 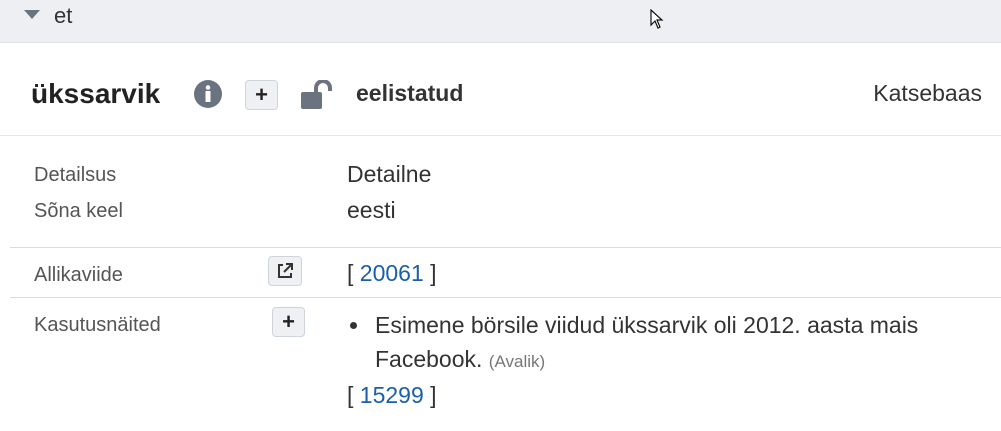 What do you see at coordinates (500, 21) in the screenshot?
I see `language-section-header: et` at bounding box center [500, 21].